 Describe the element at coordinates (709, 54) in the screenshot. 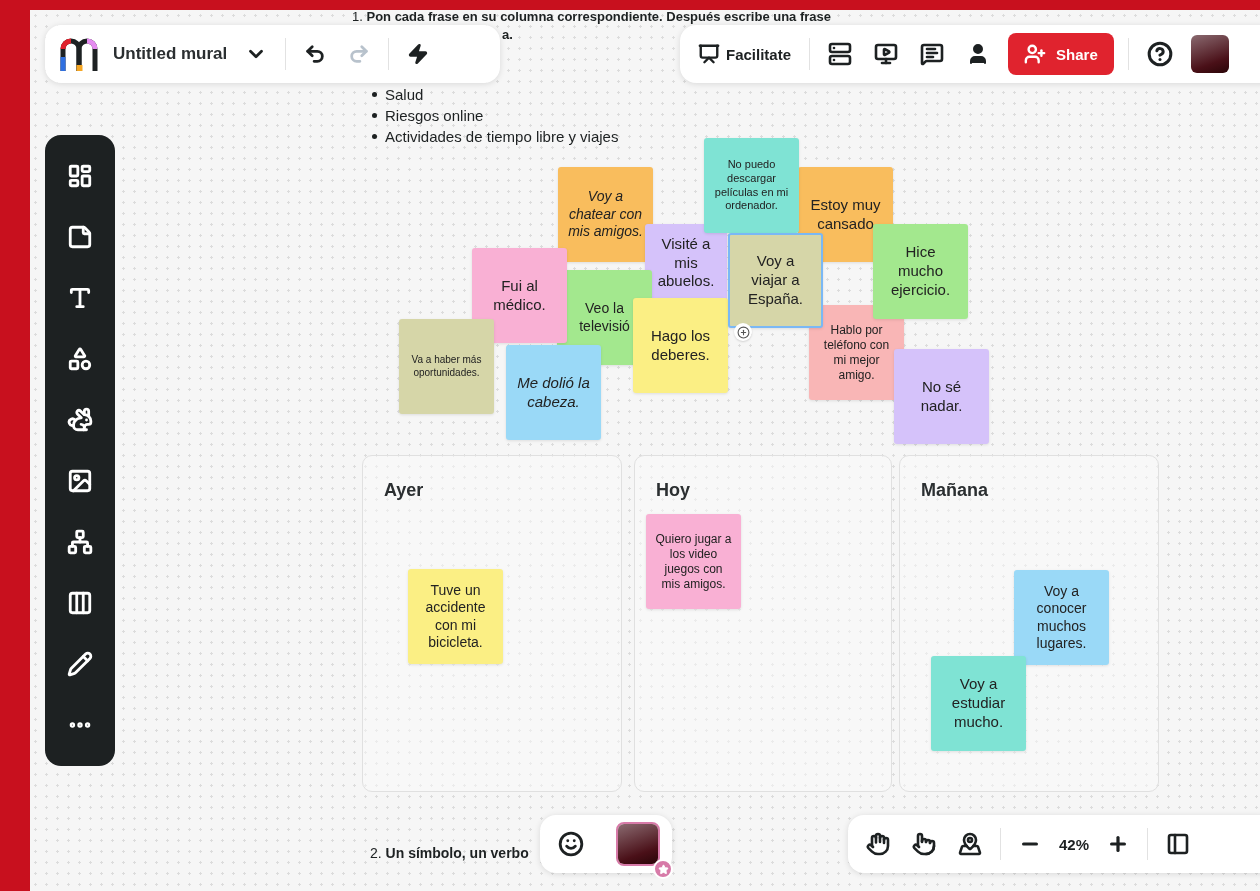

I see `presenter-icon` at that location.